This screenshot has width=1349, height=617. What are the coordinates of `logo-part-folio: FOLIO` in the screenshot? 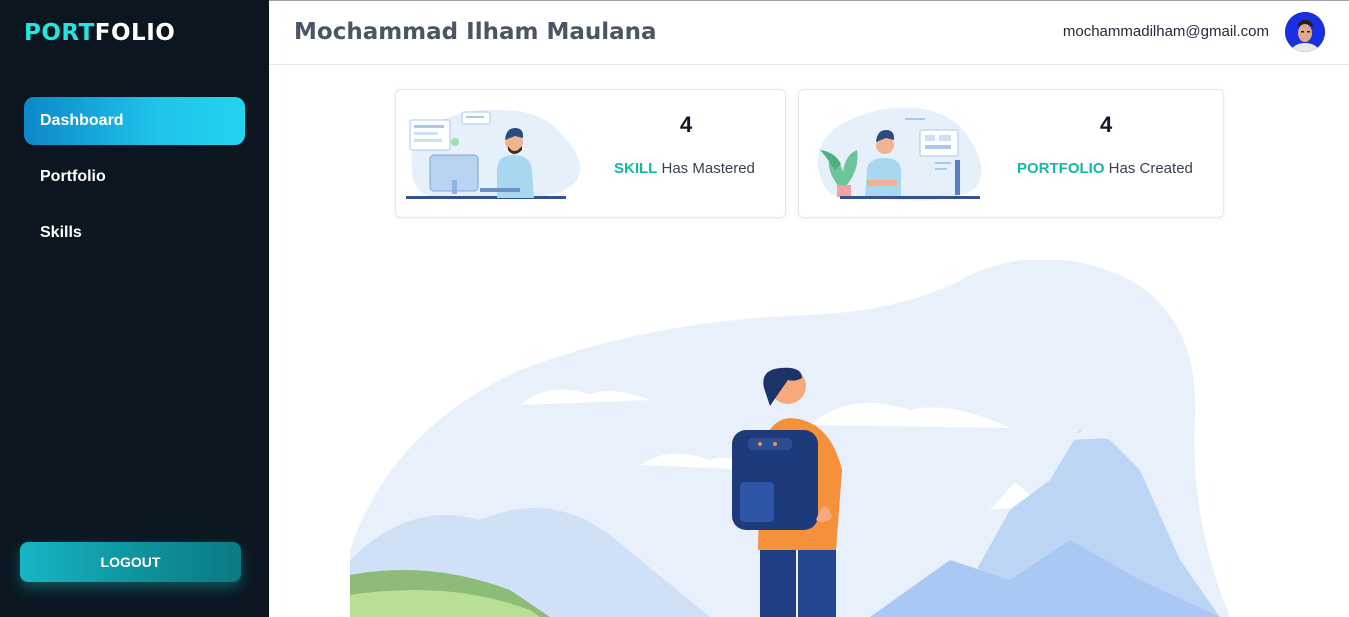 It's located at (135, 33).